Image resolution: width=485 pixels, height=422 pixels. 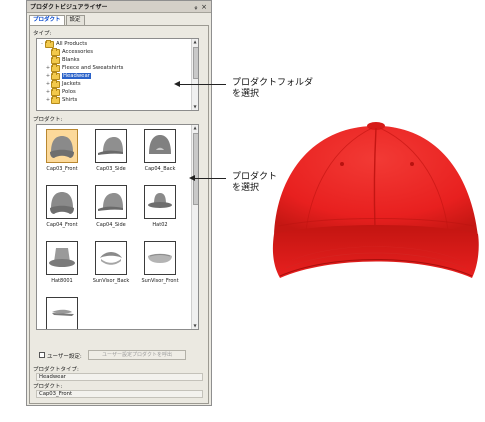 I want to click on tab-settings: 設定, so click(x=75, y=20).